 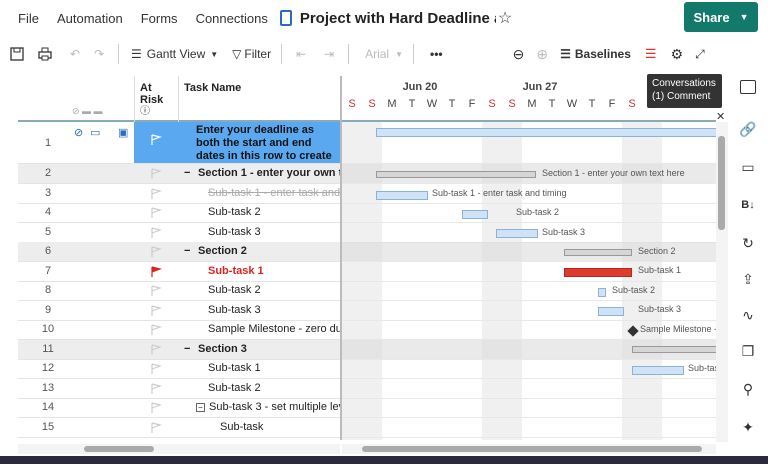 What do you see at coordinates (48, 193) in the screenshot?
I see `row-number: 3` at bounding box center [48, 193].